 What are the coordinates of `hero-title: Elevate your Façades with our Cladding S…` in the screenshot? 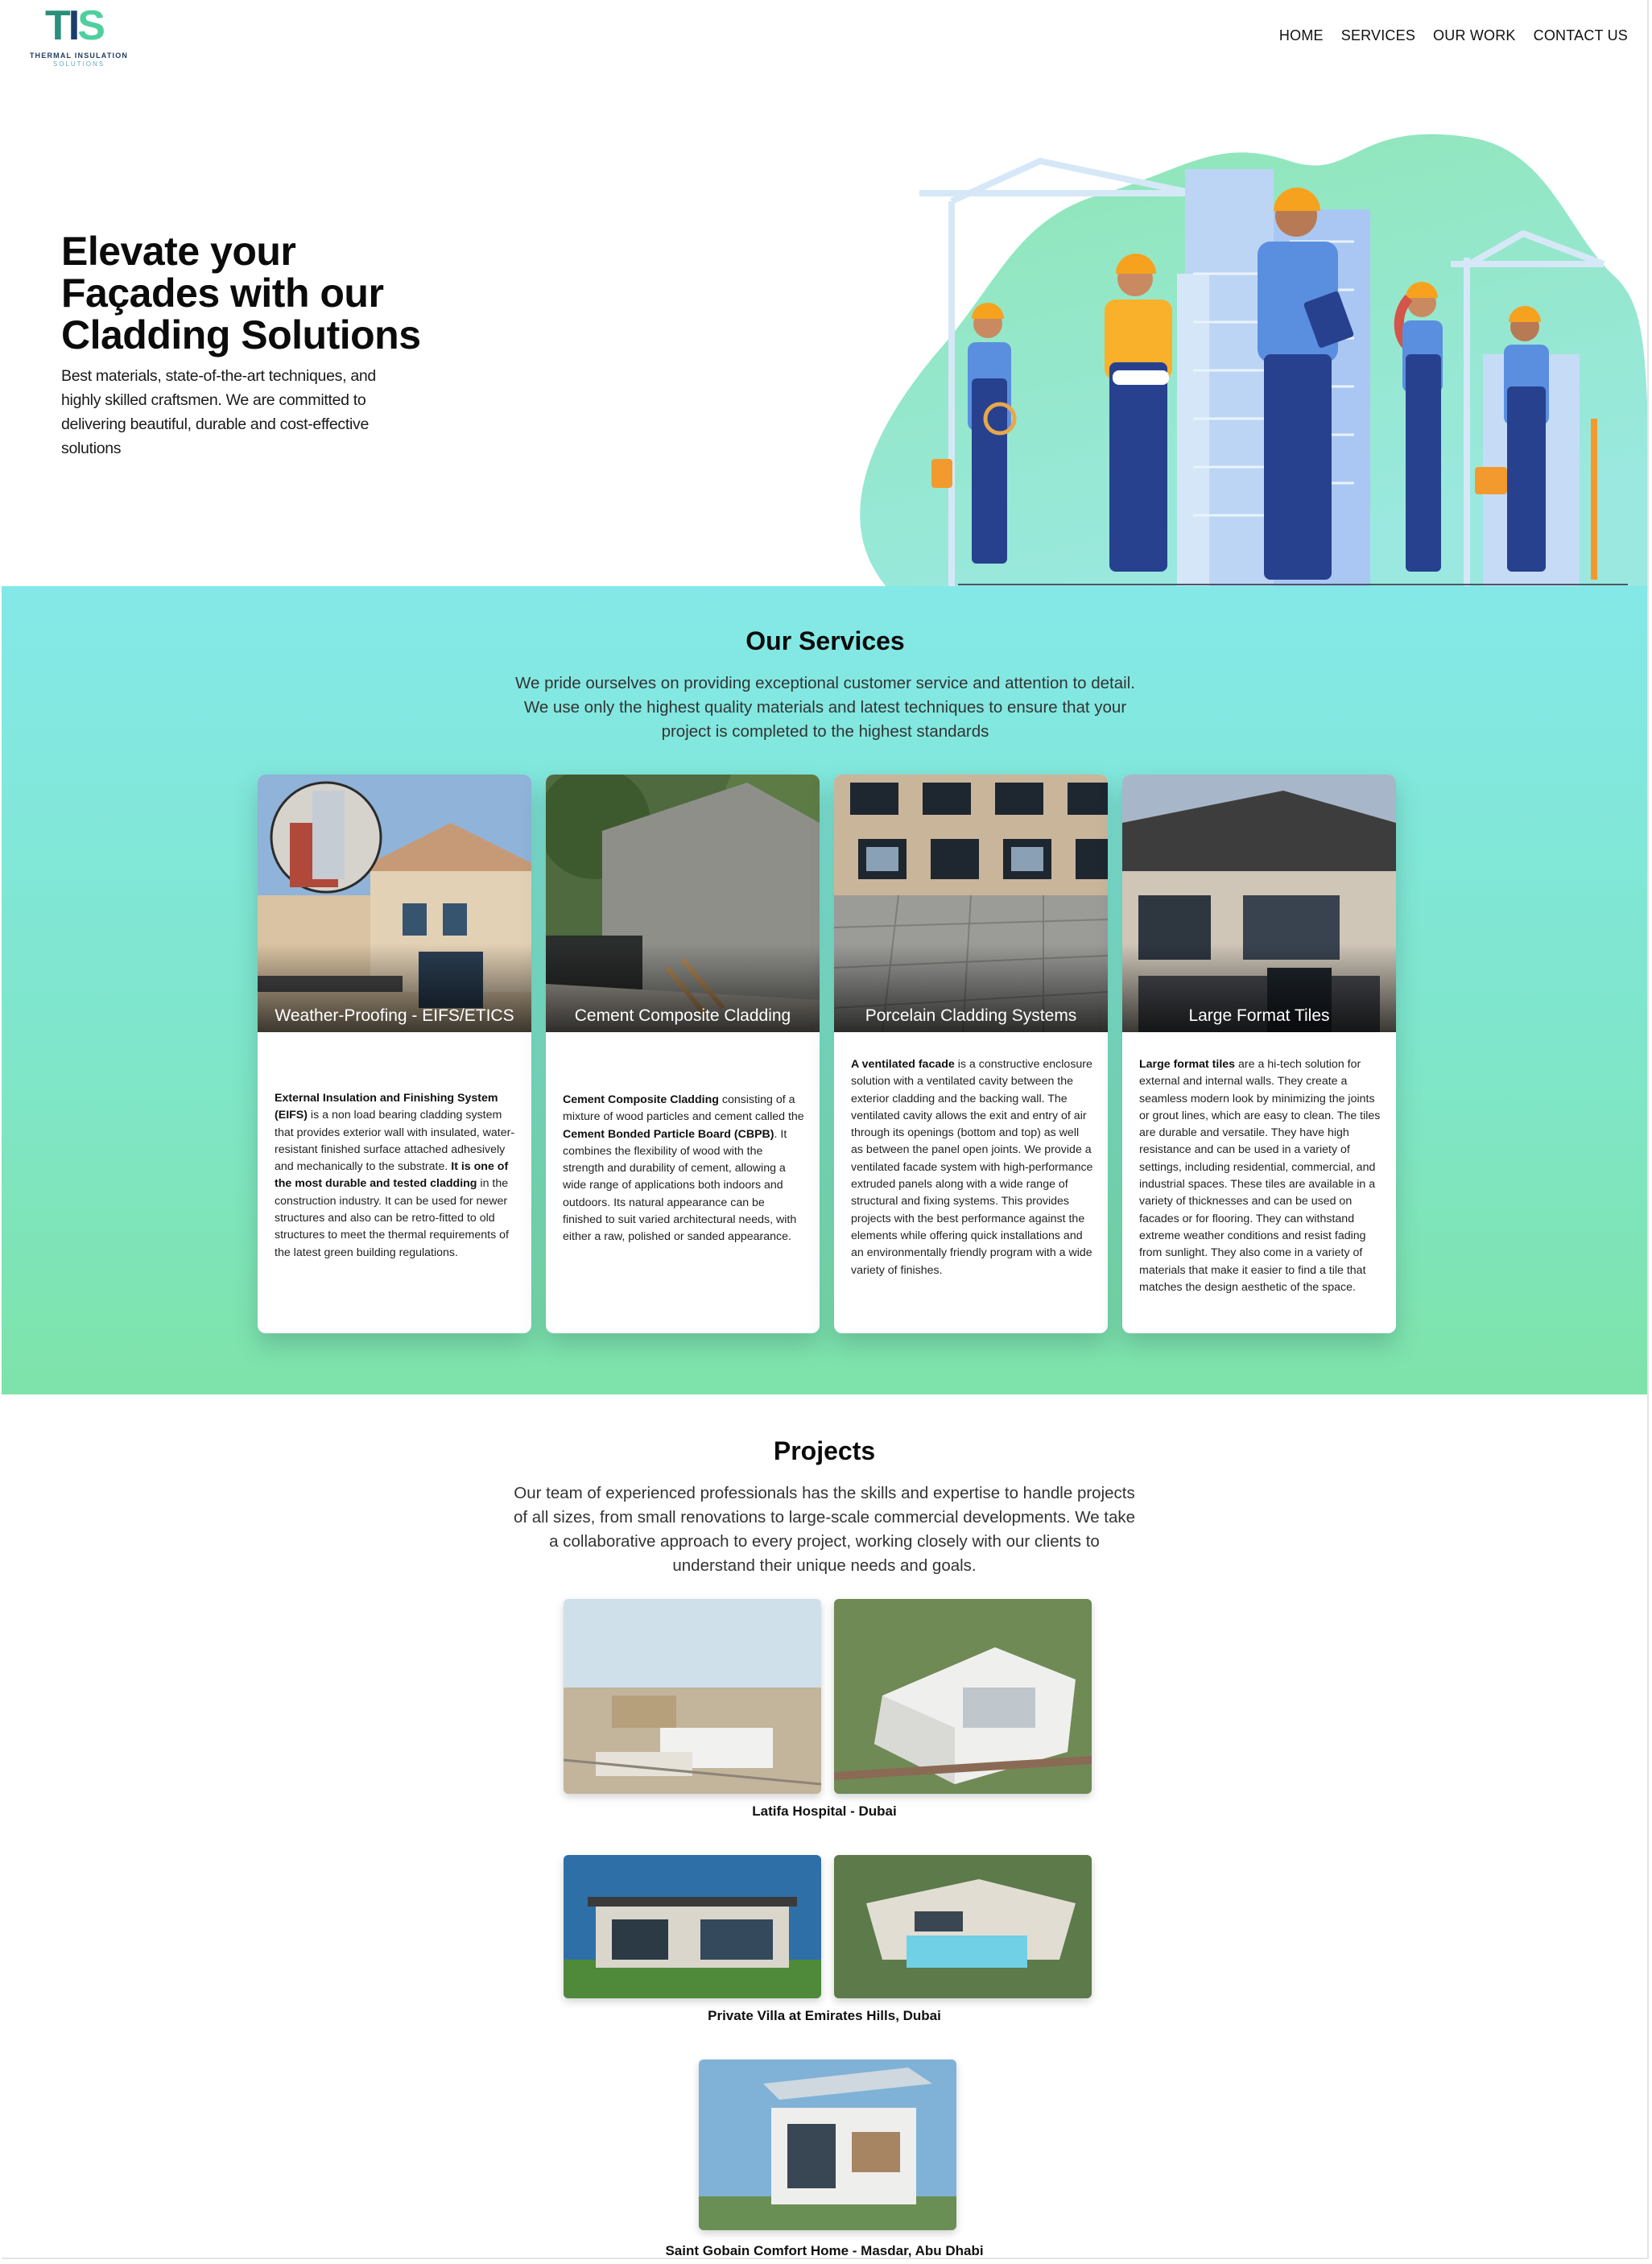 It's located at (241, 293).